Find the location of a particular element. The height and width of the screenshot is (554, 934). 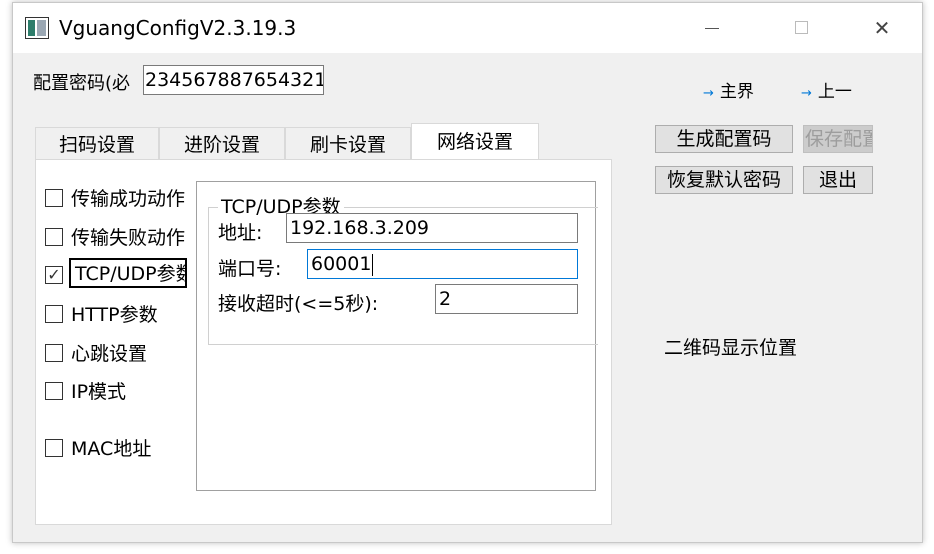

save-config-button: 保存配置 is located at coordinates (838, 139).